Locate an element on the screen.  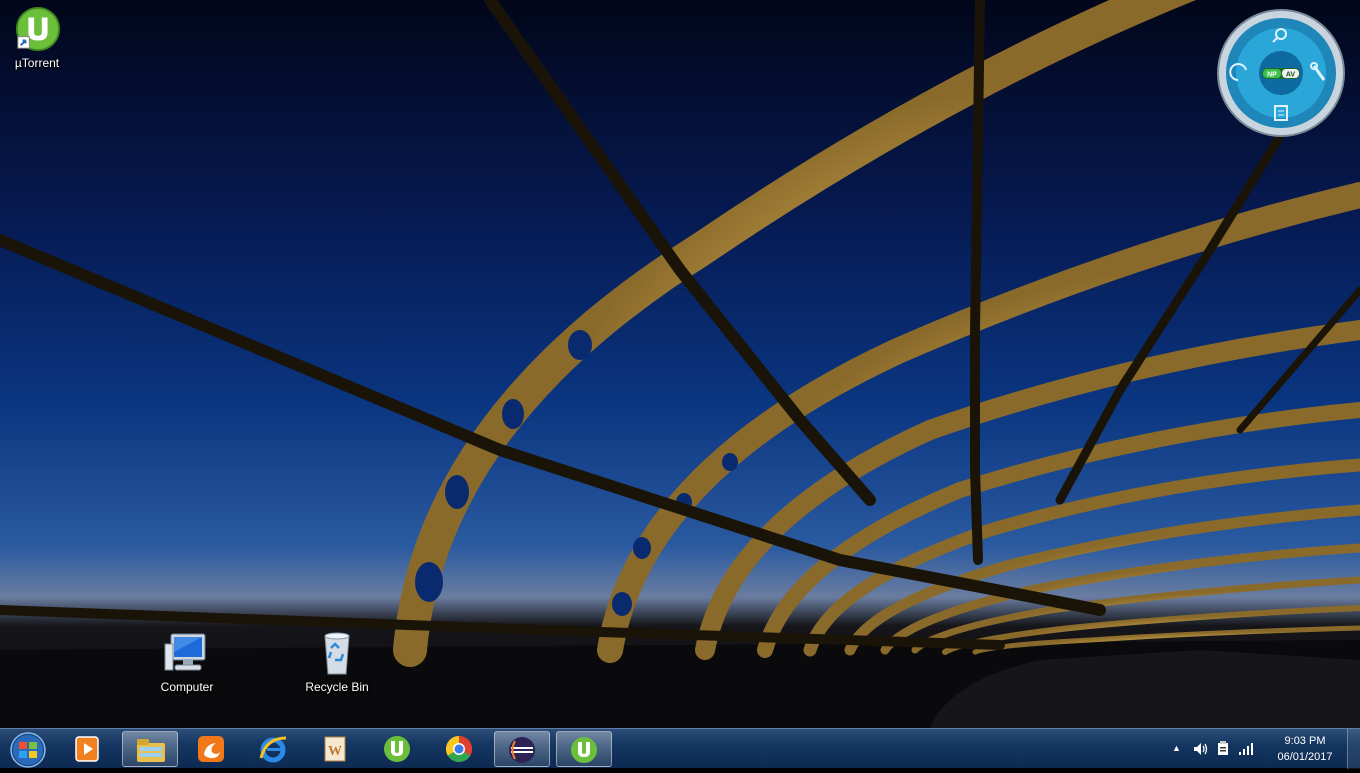
file-explorer-icon is located at coordinates (151, 750).